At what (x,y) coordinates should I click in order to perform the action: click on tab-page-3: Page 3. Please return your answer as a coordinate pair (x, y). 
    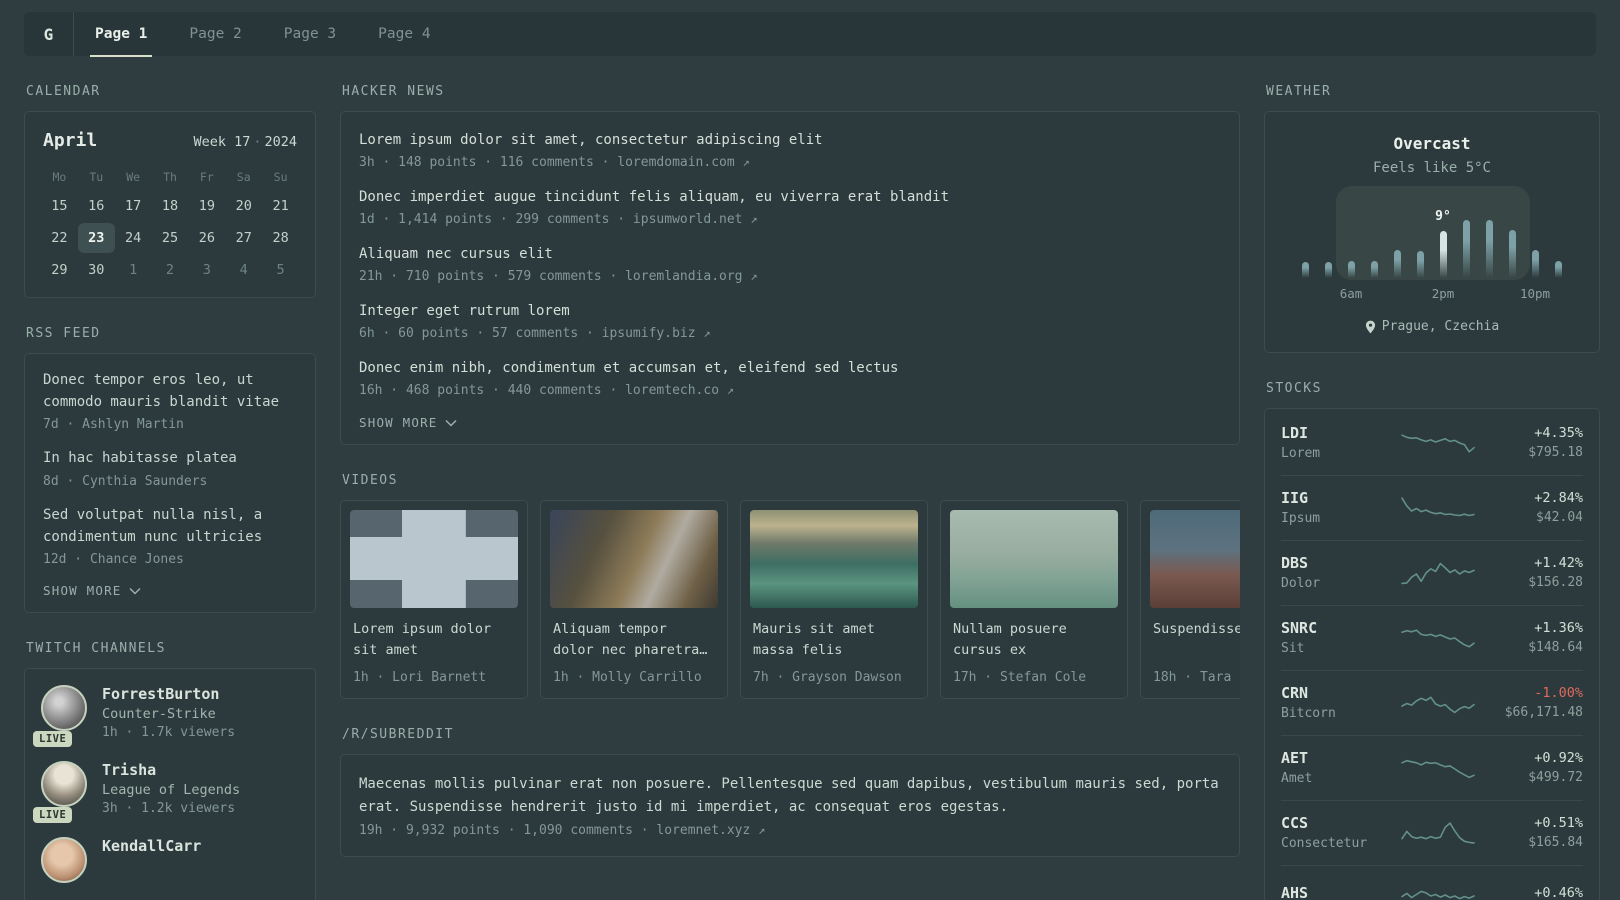
    Looking at the image, I should click on (310, 34).